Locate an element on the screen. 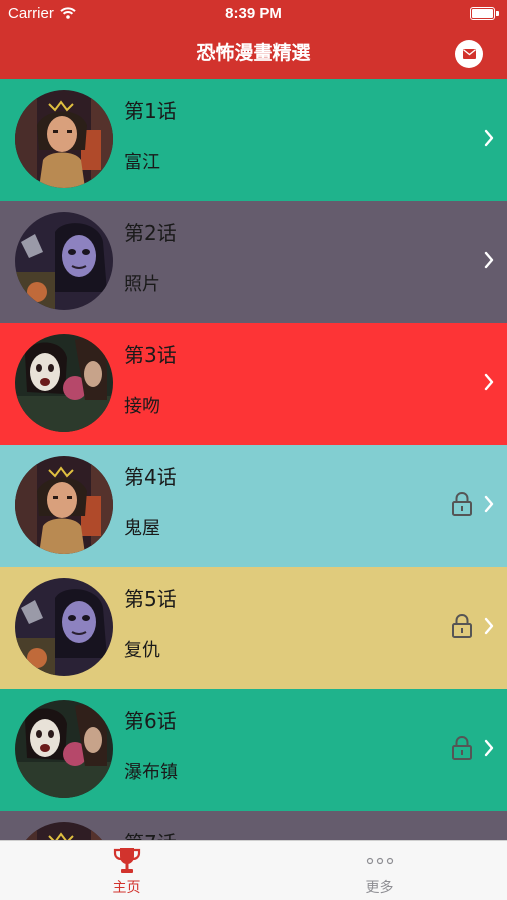  trophy-icon is located at coordinates (126, 860).